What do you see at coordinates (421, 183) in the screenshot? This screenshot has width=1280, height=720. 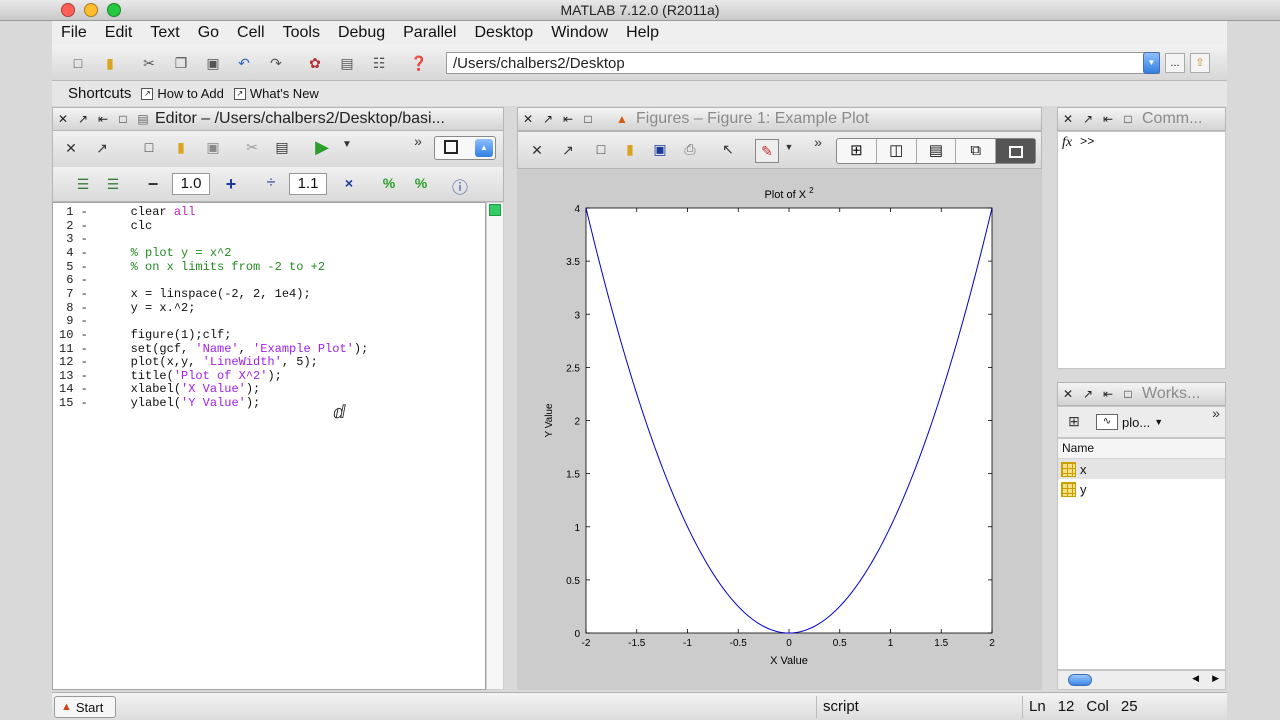 I see `uncomment-percent-icon: %` at bounding box center [421, 183].